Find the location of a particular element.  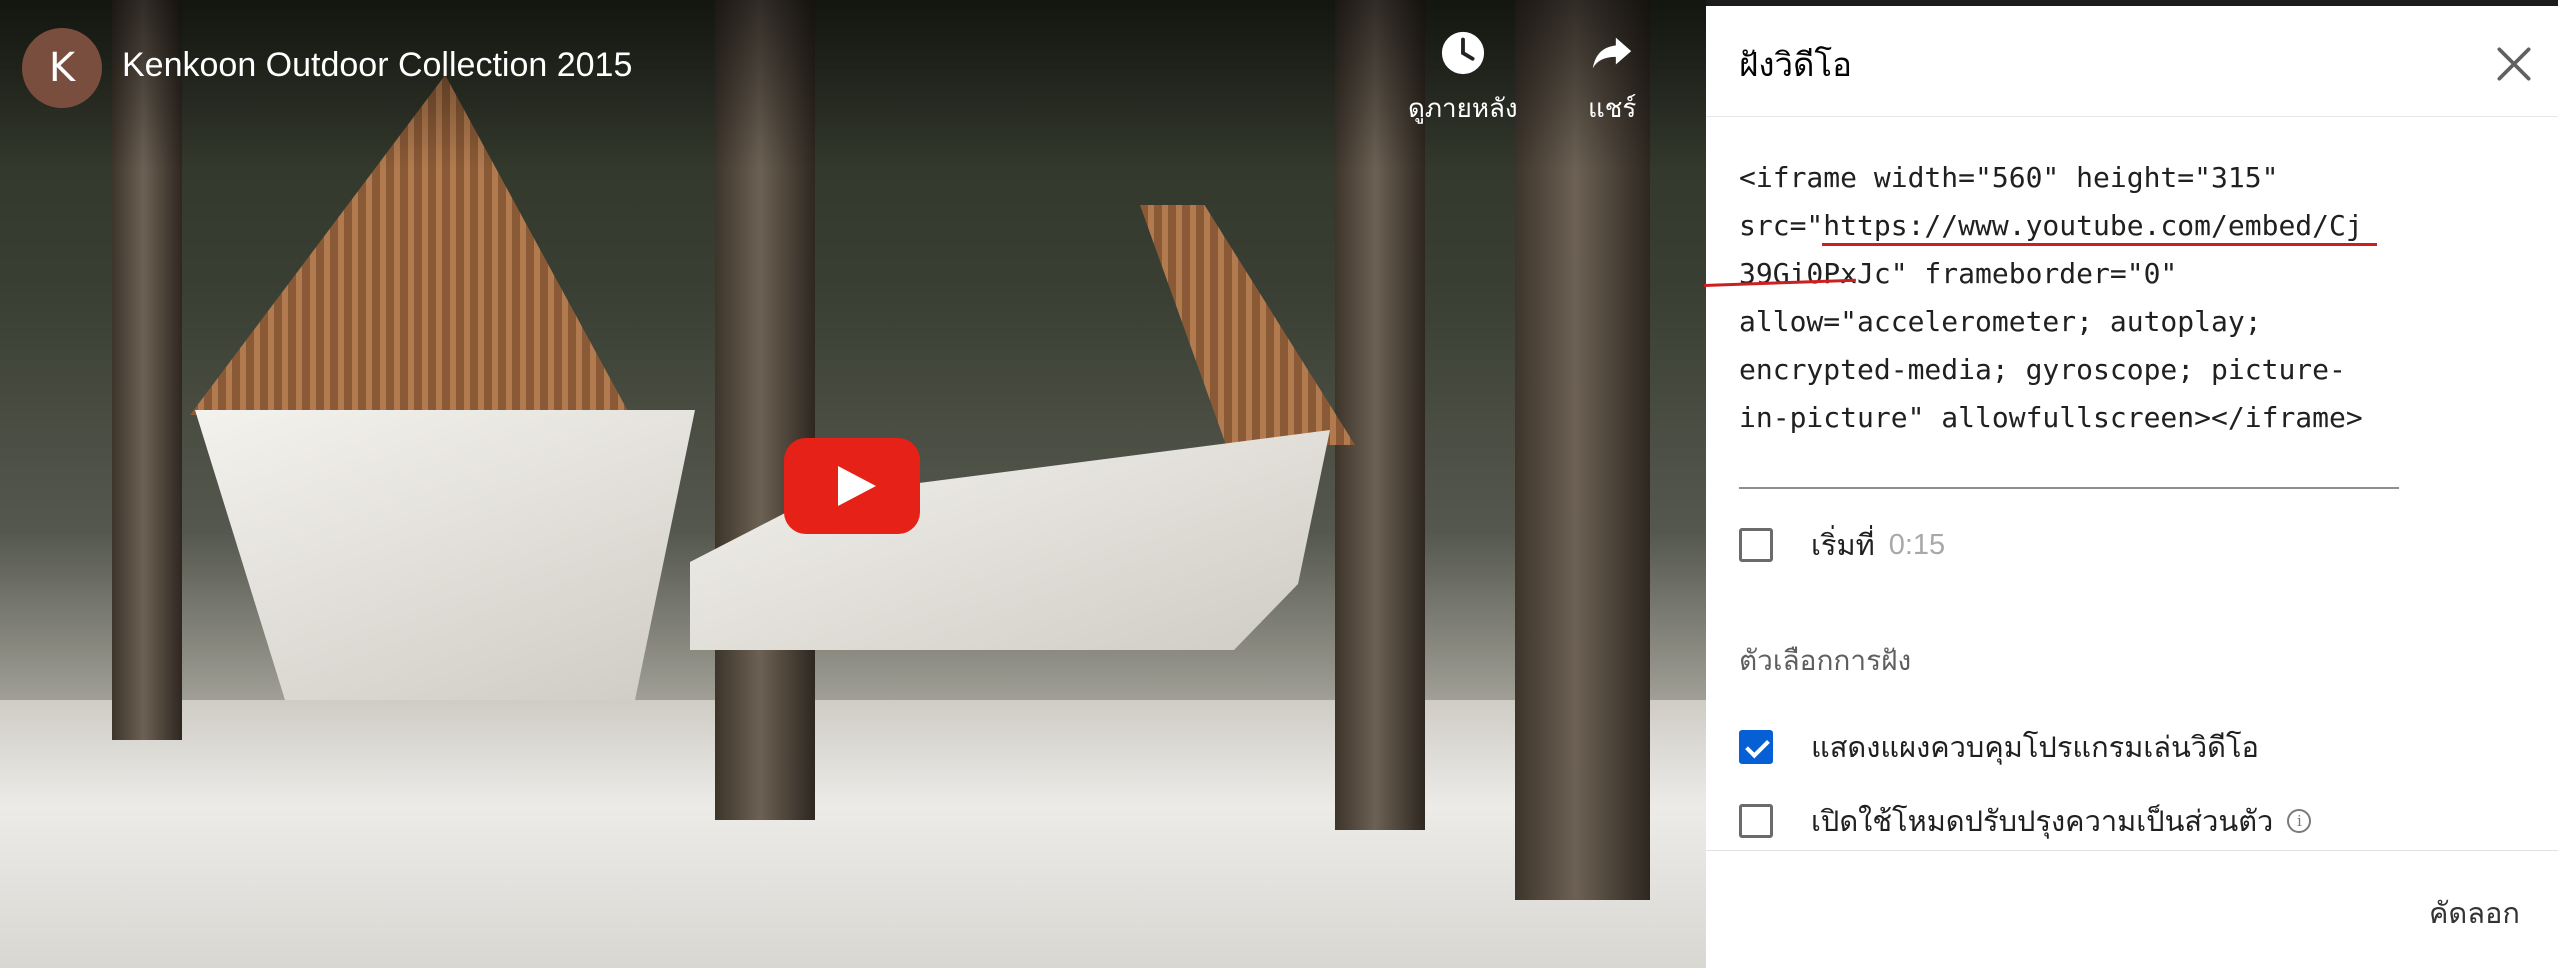

start-at-label: เริ่มที่ is located at coordinates (1843, 546).